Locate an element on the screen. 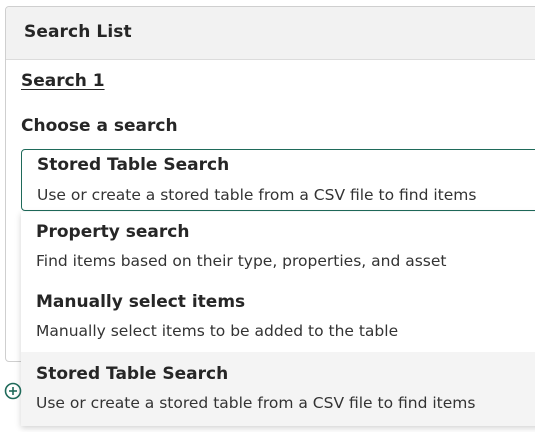  search-1-link: Search 1 is located at coordinates (63, 81).